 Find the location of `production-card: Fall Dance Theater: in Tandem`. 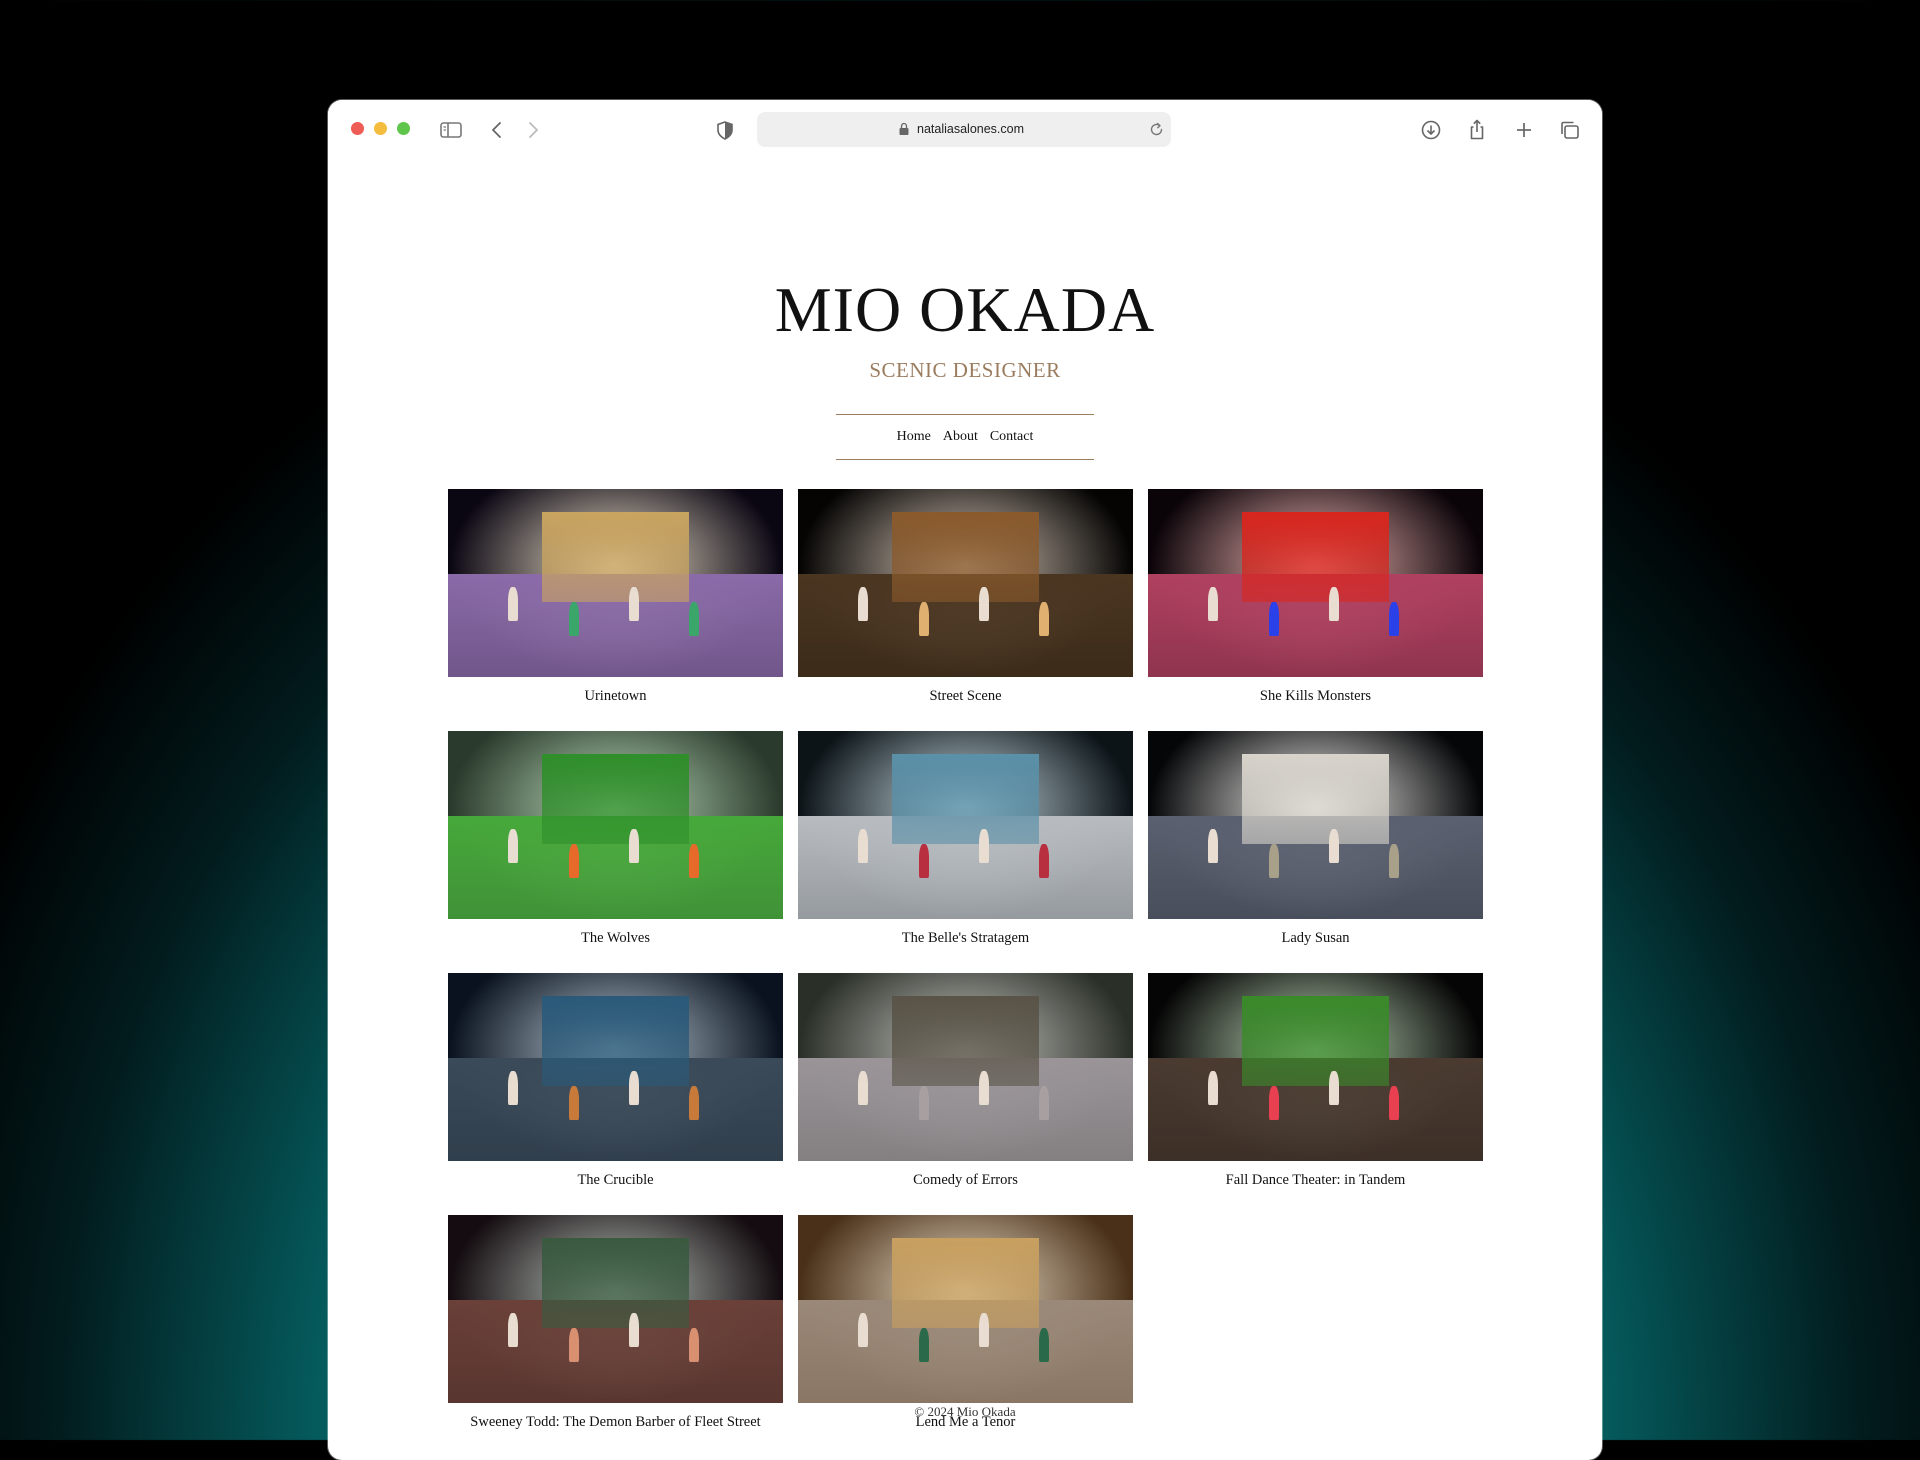

production-card: Fall Dance Theater: in Tandem is located at coordinates (1315, 1086).